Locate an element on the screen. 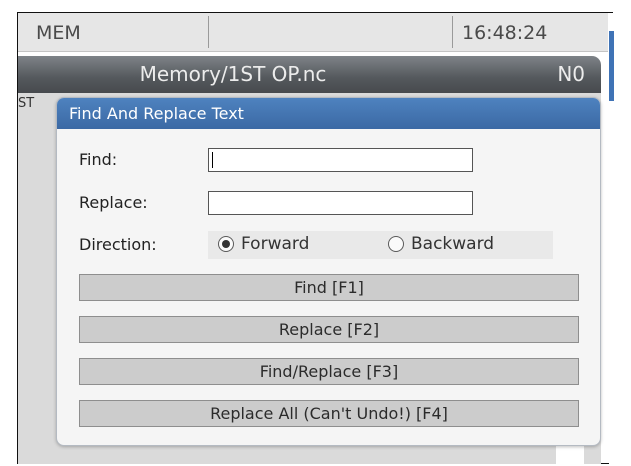 This screenshot has width=631, height=466. direction-radio-group: Forward Backward is located at coordinates (380, 245).